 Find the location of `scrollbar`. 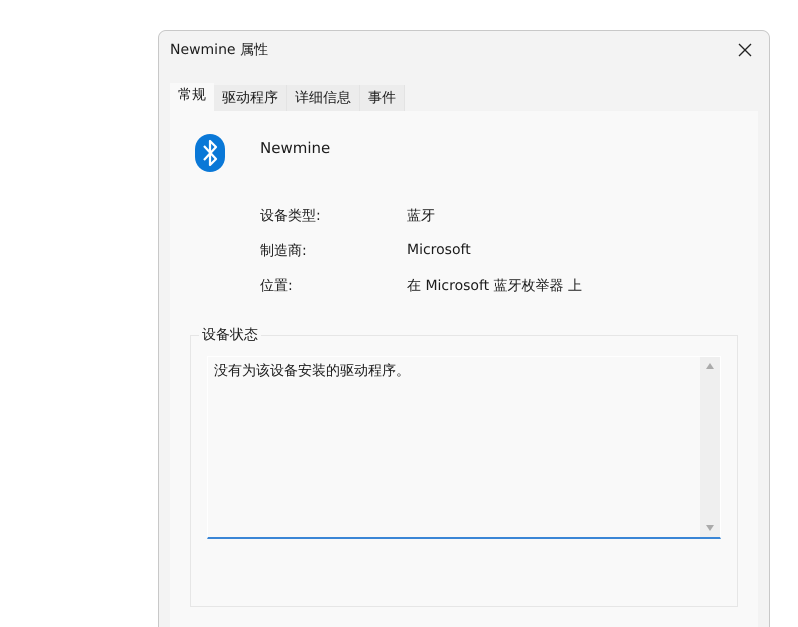

scrollbar is located at coordinates (710, 447).